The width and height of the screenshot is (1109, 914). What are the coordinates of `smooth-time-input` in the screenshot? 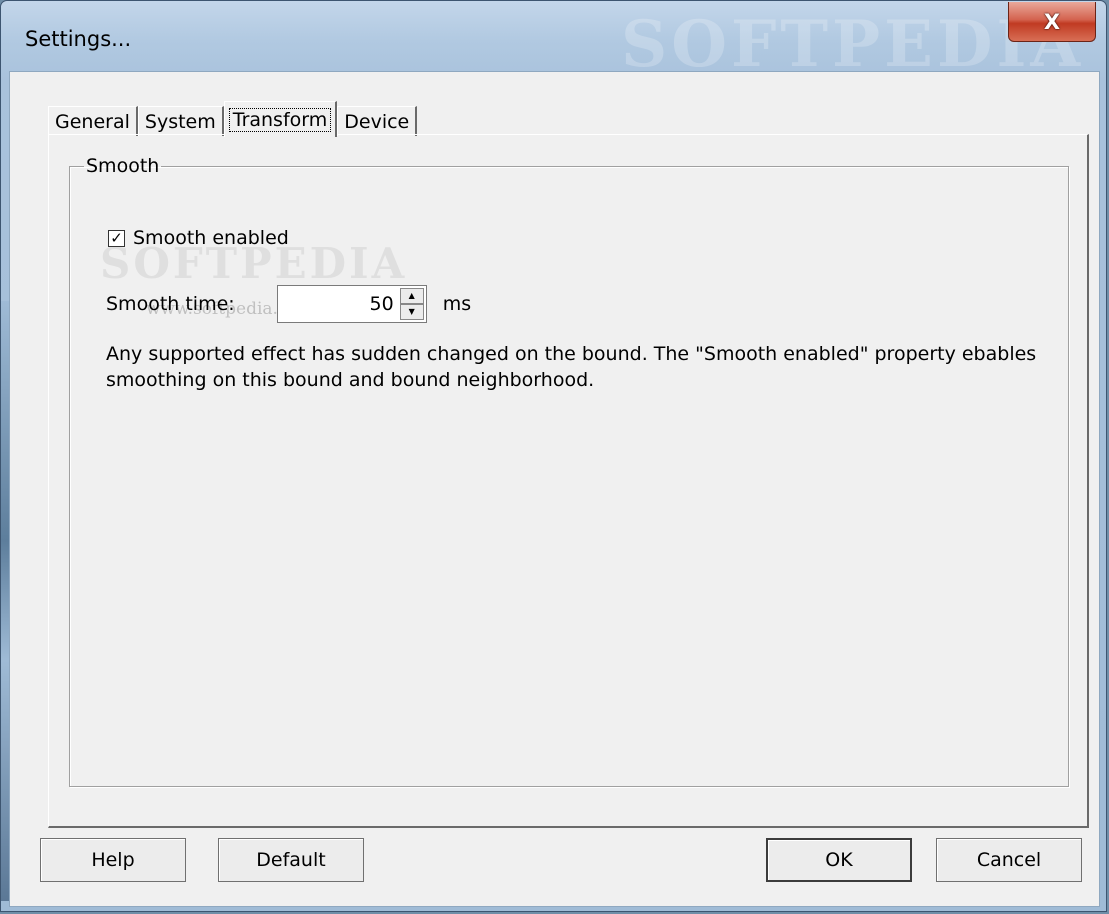 It's located at (337, 304).